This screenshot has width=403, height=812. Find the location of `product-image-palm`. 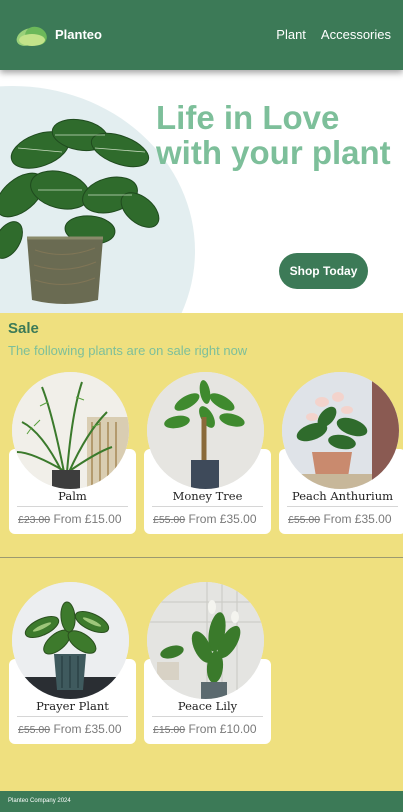

product-image-palm is located at coordinates (70, 430).